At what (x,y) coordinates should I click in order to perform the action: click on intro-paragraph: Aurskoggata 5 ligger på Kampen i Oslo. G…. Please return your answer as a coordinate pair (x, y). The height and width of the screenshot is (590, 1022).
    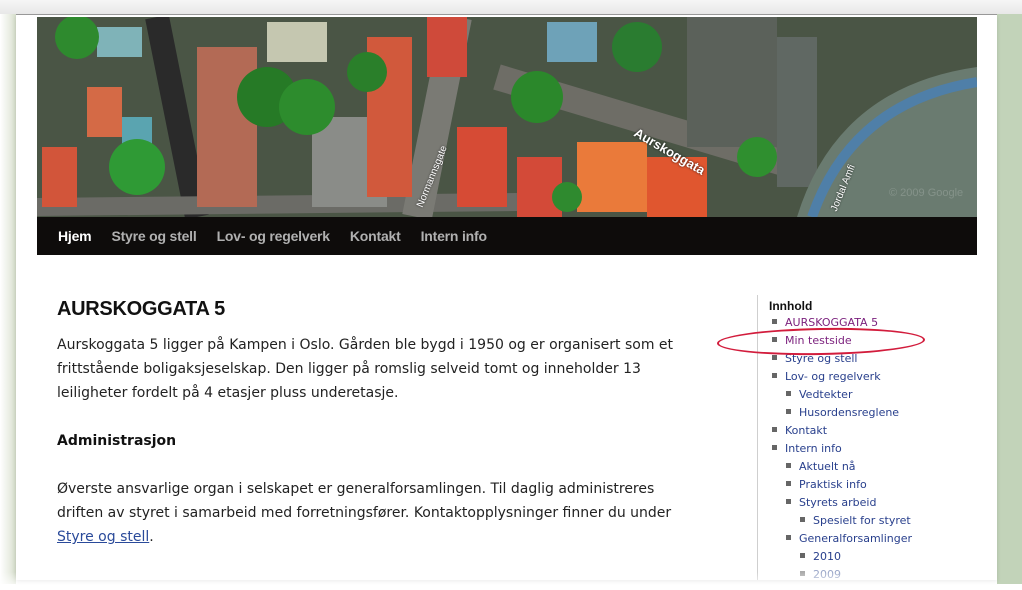
    Looking at the image, I should click on (365, 369).